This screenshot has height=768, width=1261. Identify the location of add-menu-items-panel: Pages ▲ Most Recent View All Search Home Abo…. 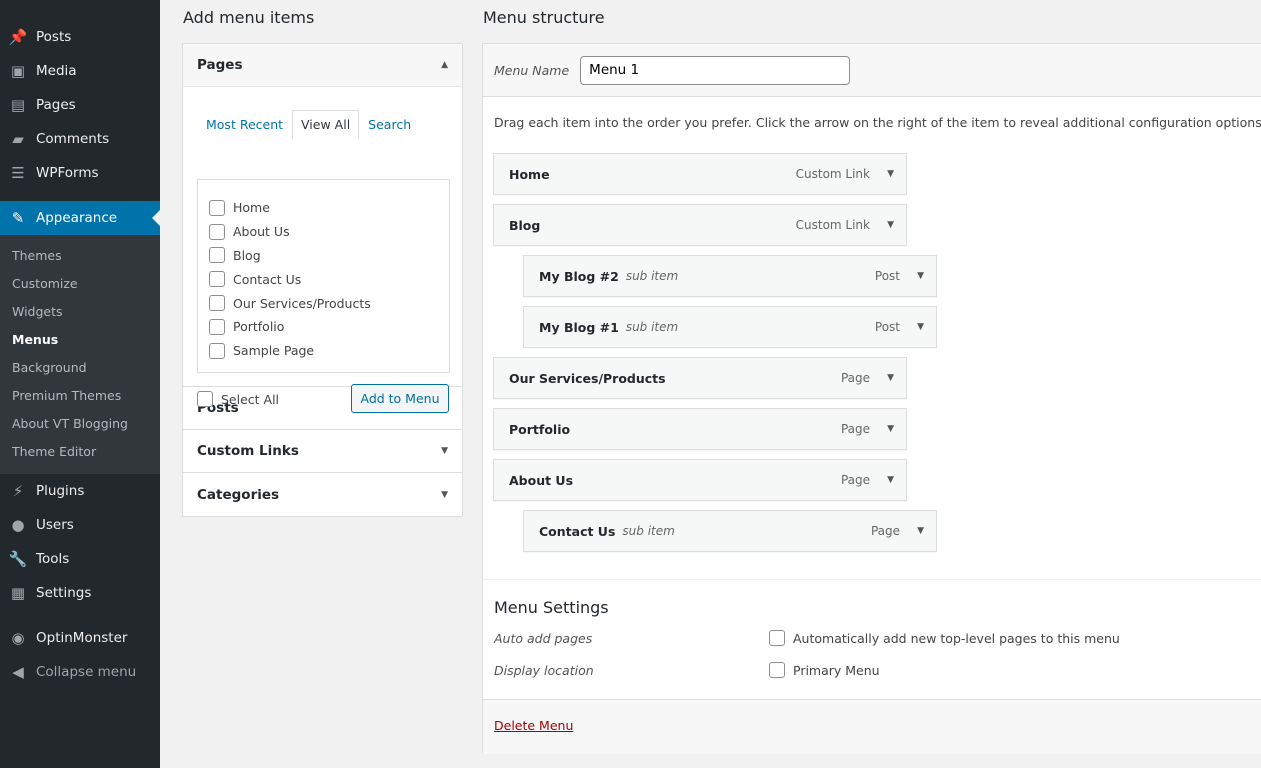
(322, 280).